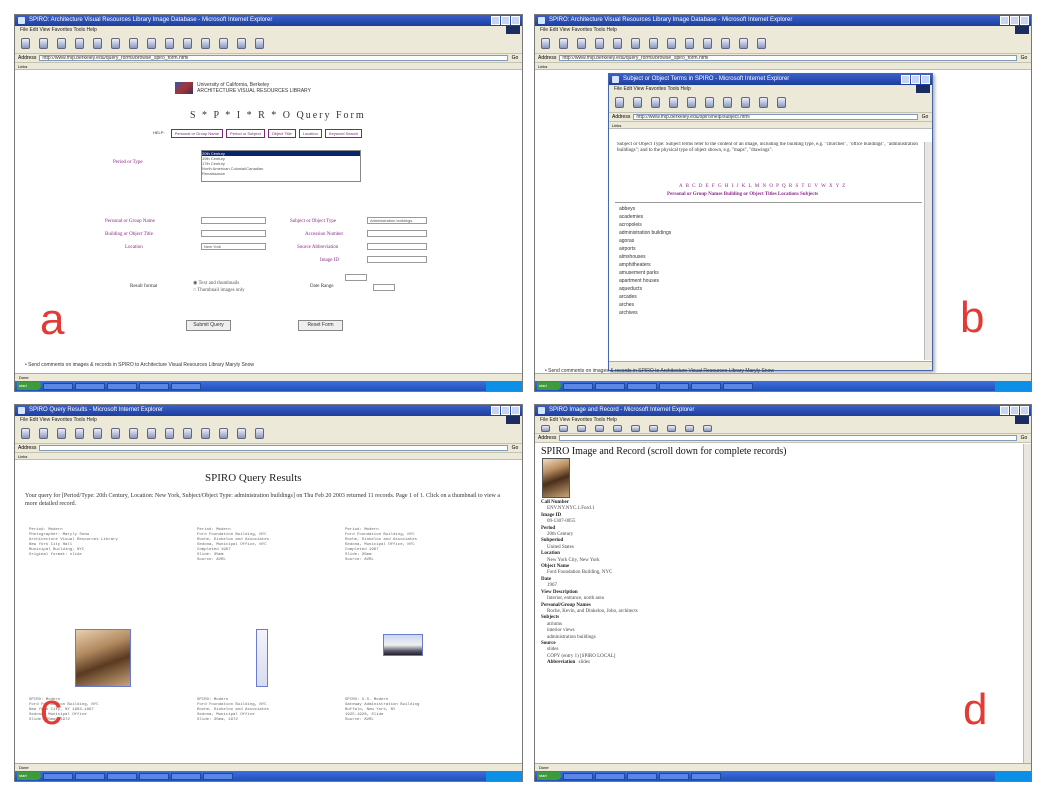  Describe the element at coordinates (397, 259) in the screenshot. I see `image-id-input` at that location.